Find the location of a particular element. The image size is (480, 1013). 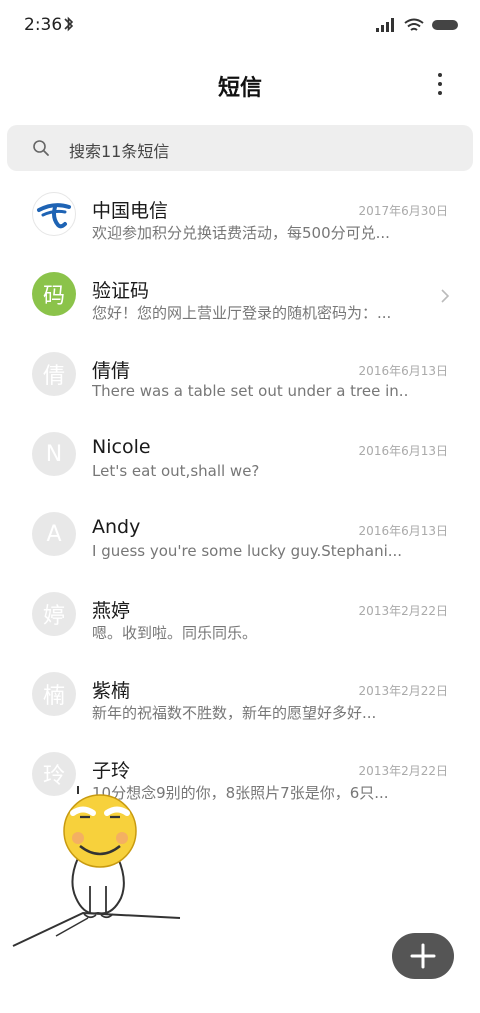

compose-button is located at coordinates (423, 956).